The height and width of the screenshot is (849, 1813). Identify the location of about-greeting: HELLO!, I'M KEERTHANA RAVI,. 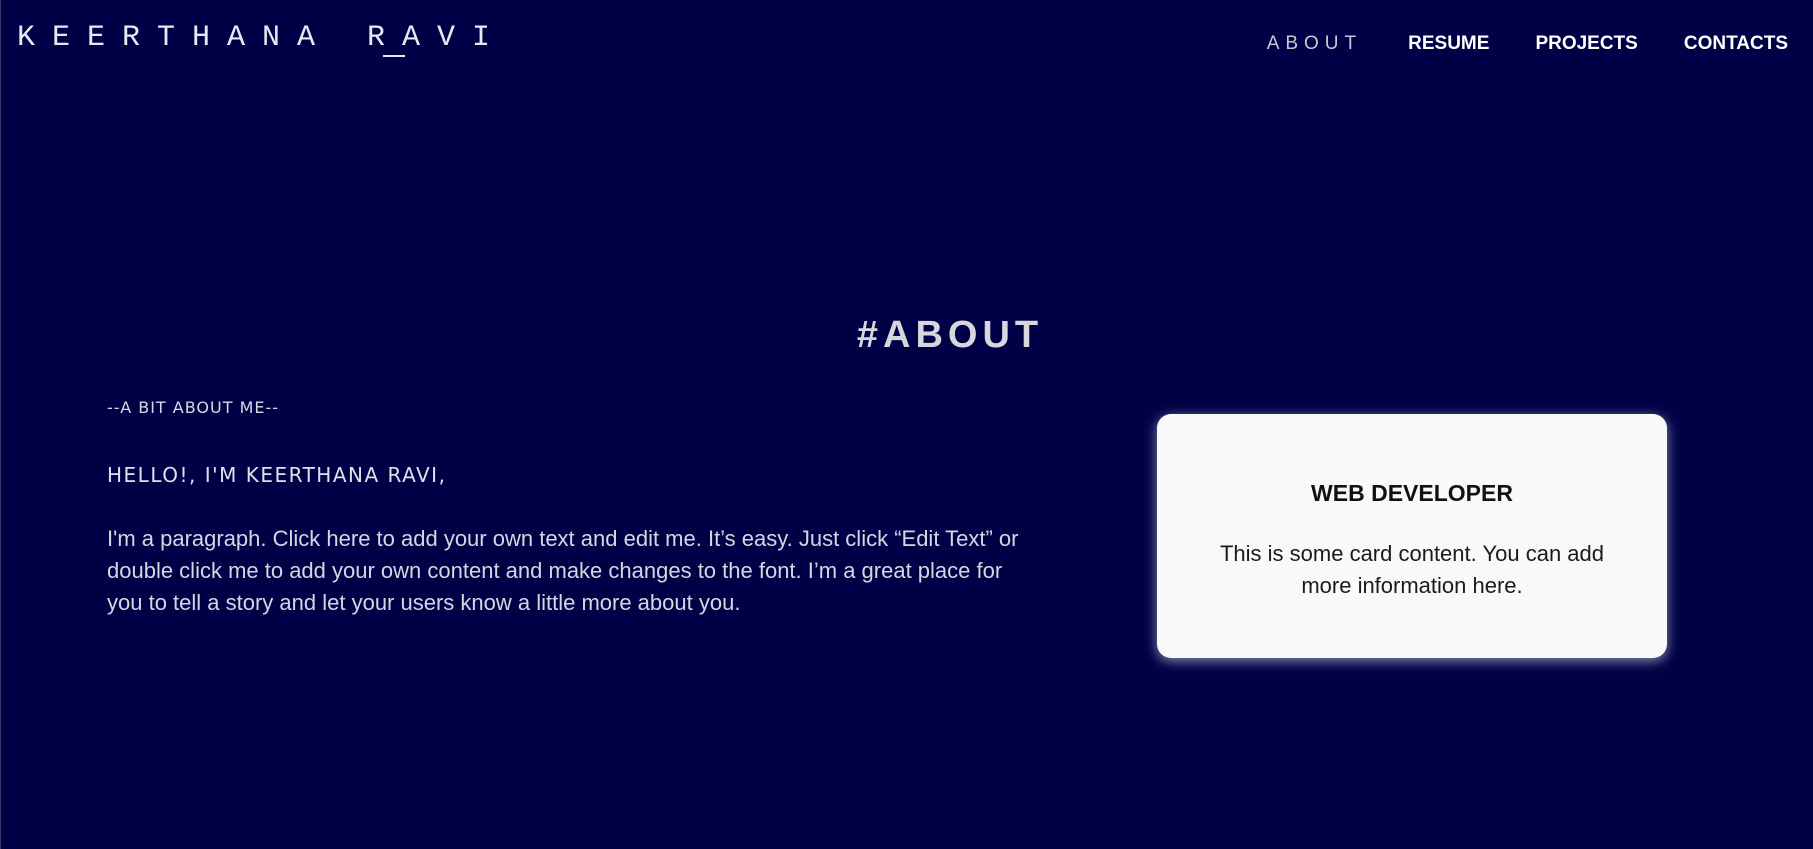
(277, 475).